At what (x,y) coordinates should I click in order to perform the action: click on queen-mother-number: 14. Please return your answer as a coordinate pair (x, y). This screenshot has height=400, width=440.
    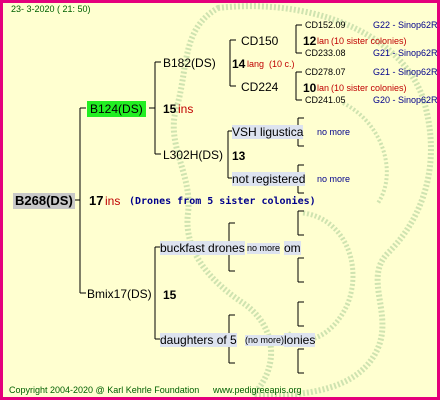
    Looking at the image, I should click on (239, 64).